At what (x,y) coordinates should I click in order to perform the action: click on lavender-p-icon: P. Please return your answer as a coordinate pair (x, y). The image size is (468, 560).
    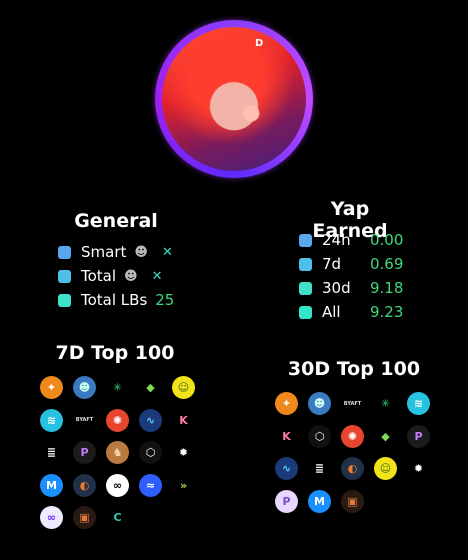
    Looking at the image, I should click on (286, 501).